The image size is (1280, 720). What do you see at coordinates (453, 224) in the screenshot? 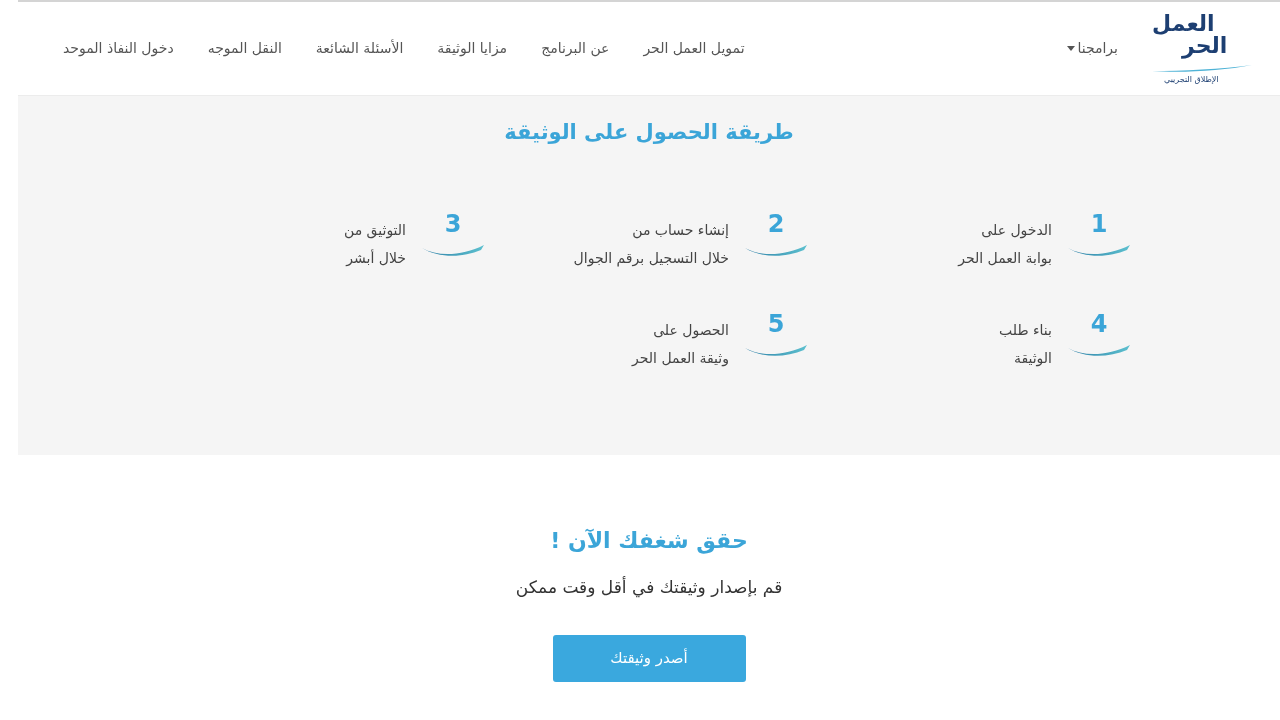
I see `step-number: 3` at bounding box center [453, 224].